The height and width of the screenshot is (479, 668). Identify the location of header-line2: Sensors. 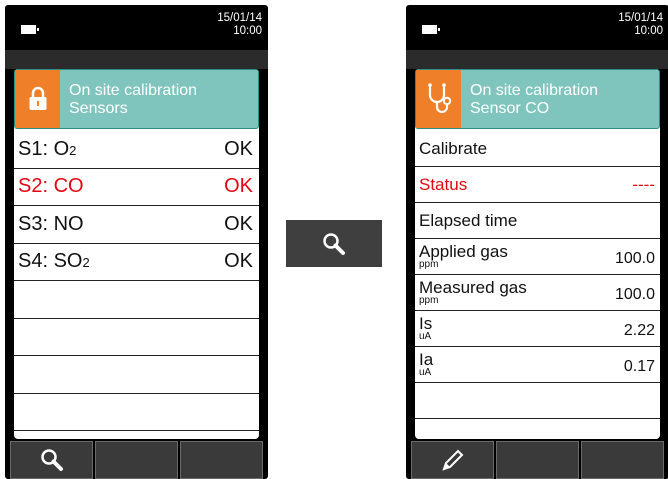
(98, 108).